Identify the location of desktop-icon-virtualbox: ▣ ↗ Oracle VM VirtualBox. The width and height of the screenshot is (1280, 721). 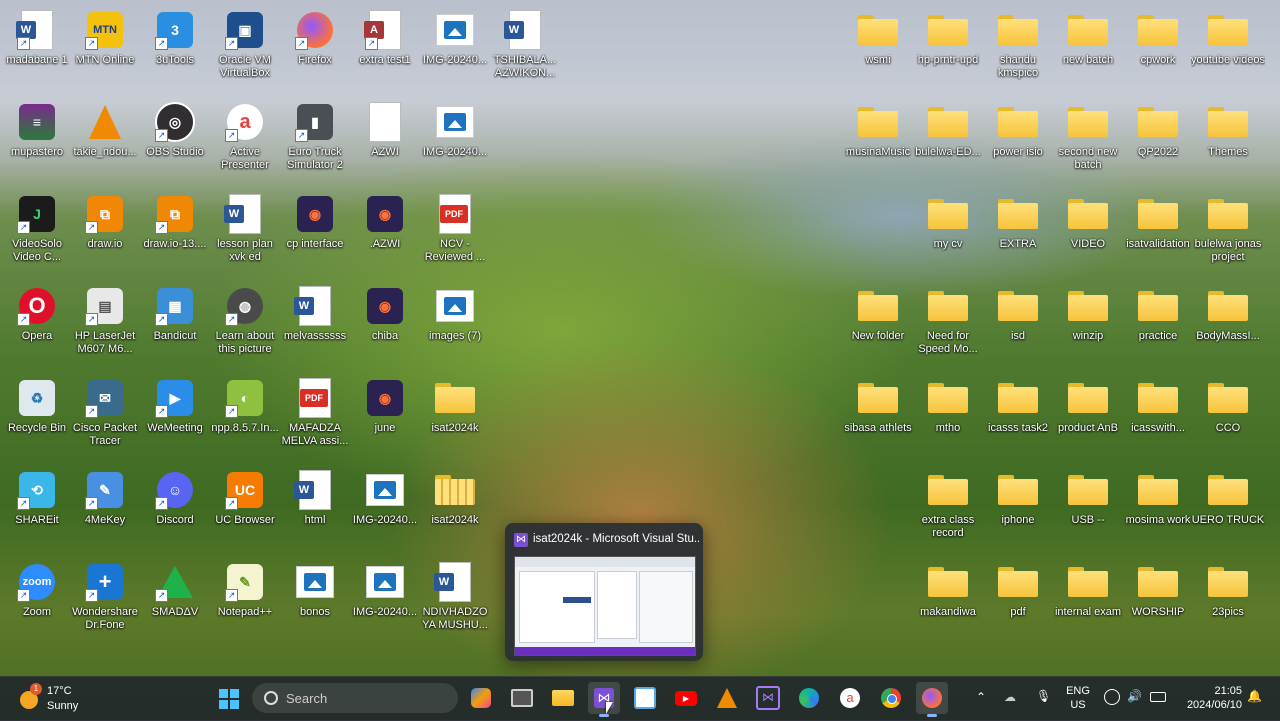
(245, 47).